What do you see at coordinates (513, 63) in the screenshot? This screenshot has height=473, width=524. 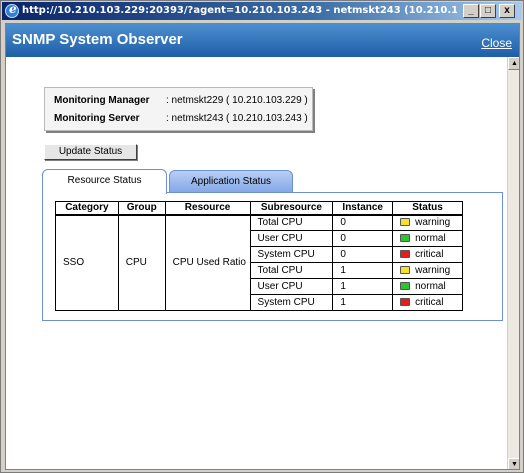 I see `scroll-up-arrow-icon: ▲` at bounding box center [513, 63].